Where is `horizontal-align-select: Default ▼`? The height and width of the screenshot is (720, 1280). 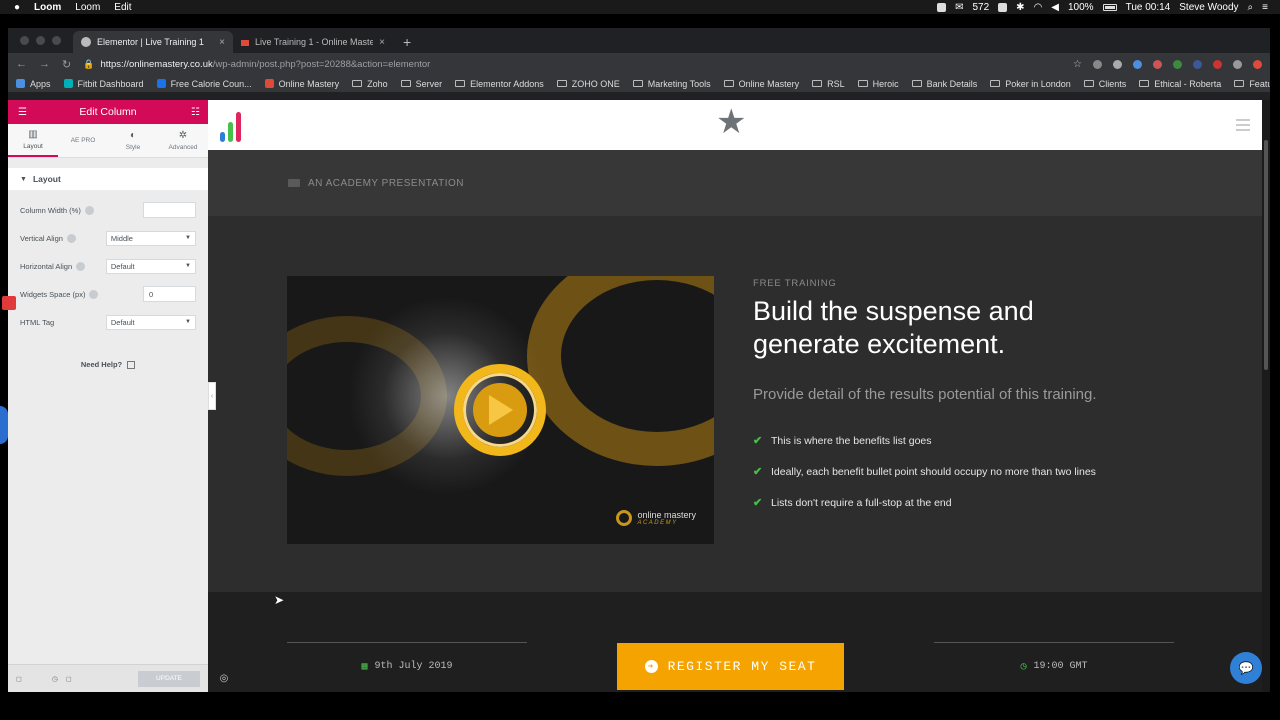
horizontal-align-select: Default ▼ is located at coordinates (150, 266).